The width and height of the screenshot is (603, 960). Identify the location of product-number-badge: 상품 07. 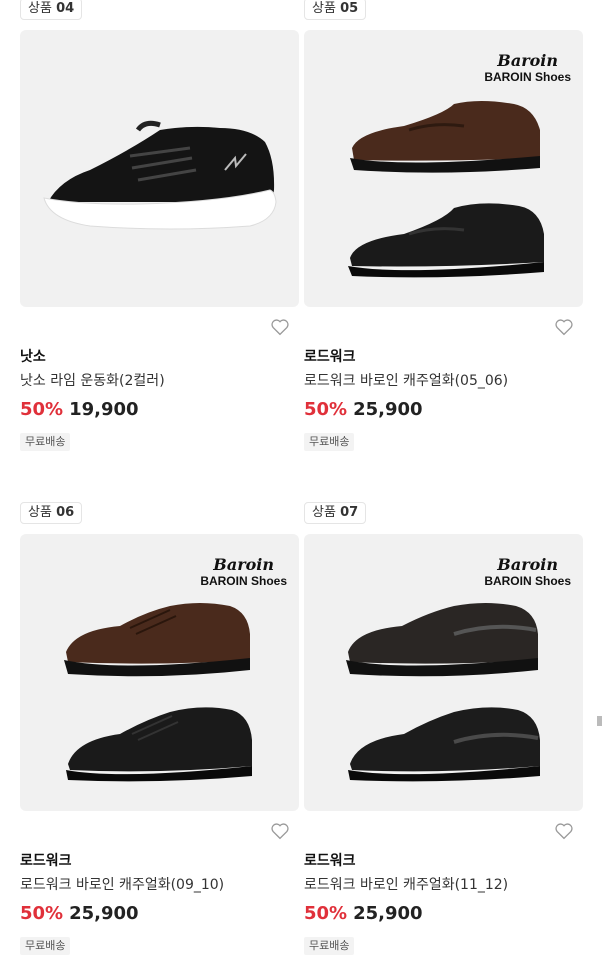
(335, 513).